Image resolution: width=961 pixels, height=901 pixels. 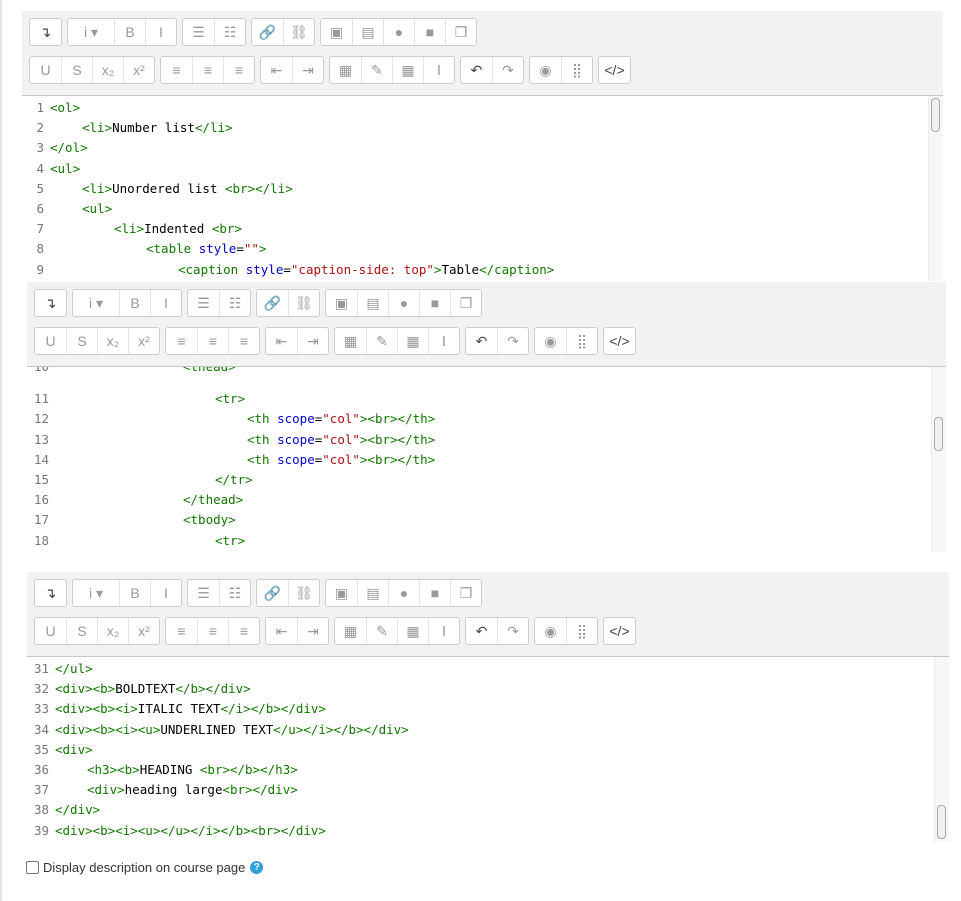 I want to click on display-description-checkbox, so click(x=32, y=867).